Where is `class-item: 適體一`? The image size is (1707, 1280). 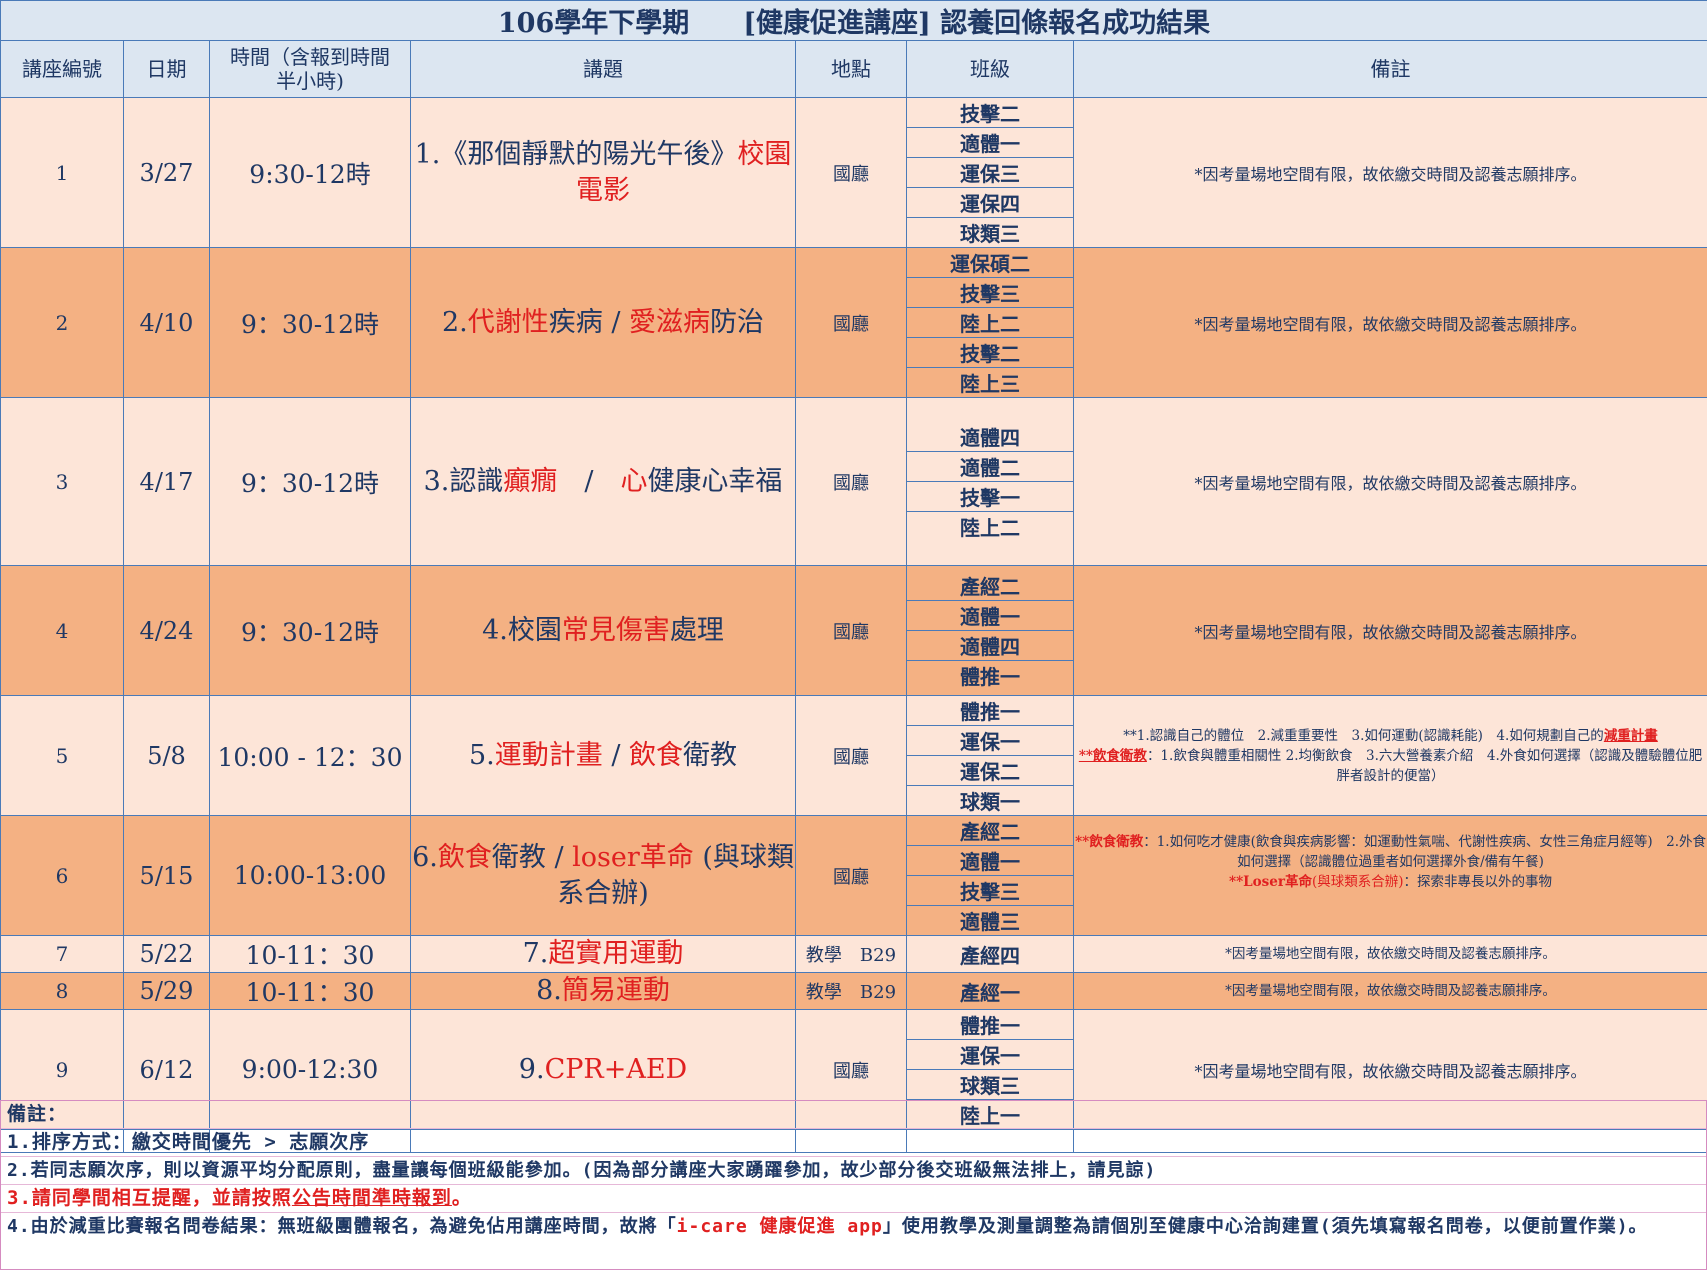
class-item: 適體一 is located at coordinates (990, 616).